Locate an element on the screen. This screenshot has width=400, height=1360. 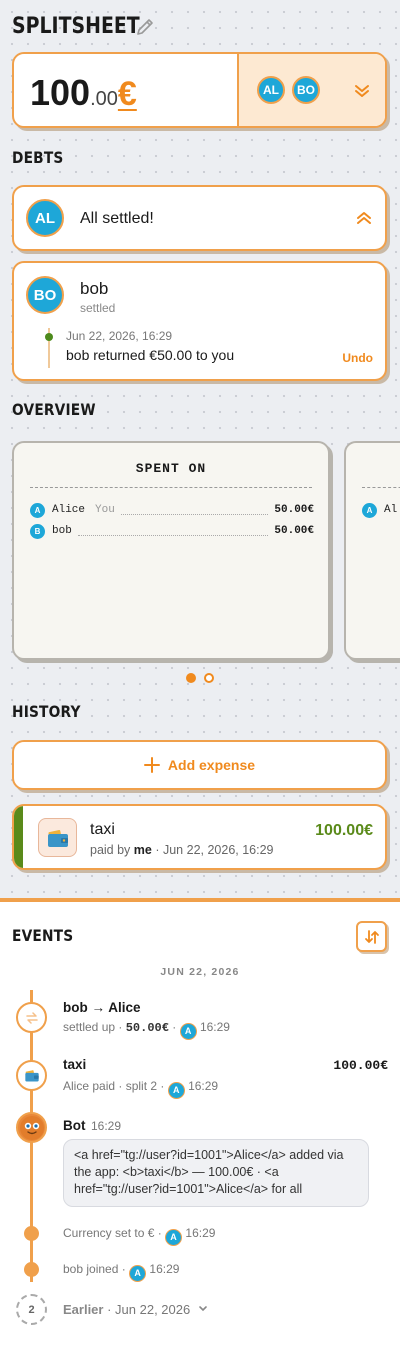
expense-color-bar is located at coordinates (18, 837).